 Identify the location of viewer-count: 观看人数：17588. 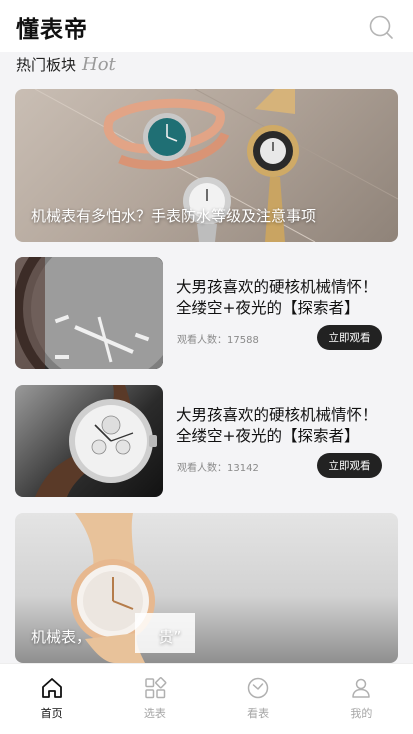
(218, 338).